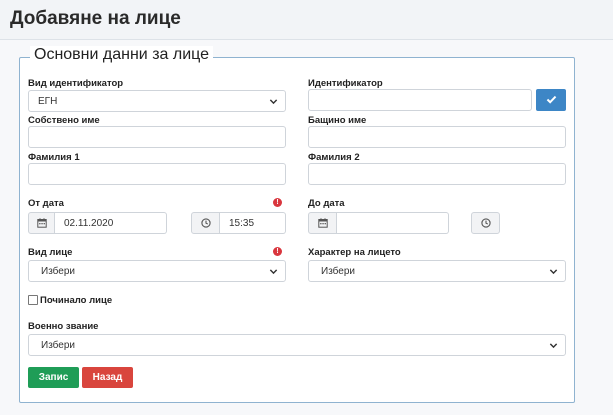 This screenshot has height=415, width=613. I want to click on military-rank-value: Избери, so click(58, 345).